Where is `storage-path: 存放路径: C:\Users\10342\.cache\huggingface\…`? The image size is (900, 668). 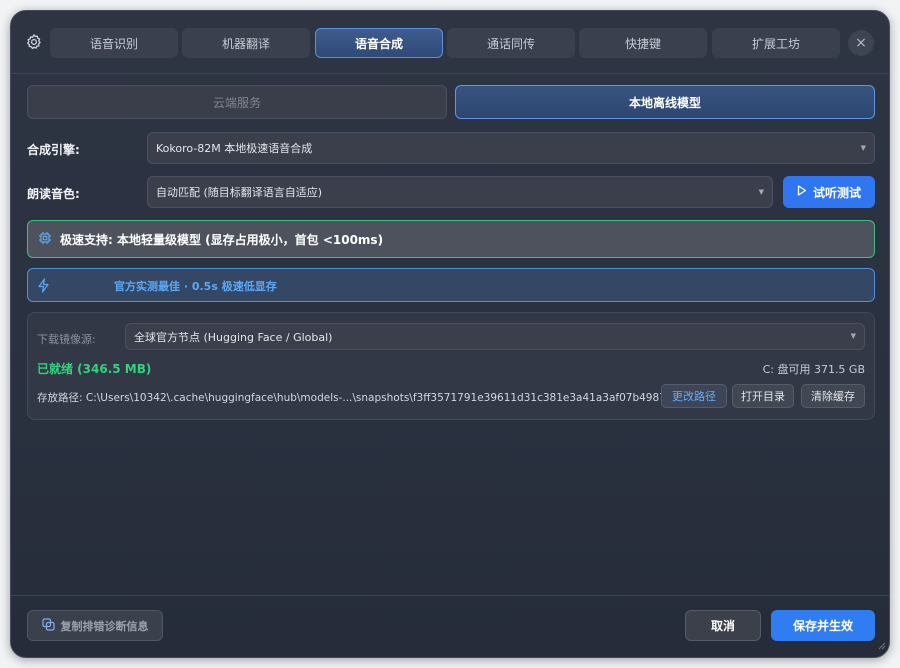 storage-path: 存放路径: C:\Users\10342\.cache\huggingface\… is located at coordinates (351, 398).